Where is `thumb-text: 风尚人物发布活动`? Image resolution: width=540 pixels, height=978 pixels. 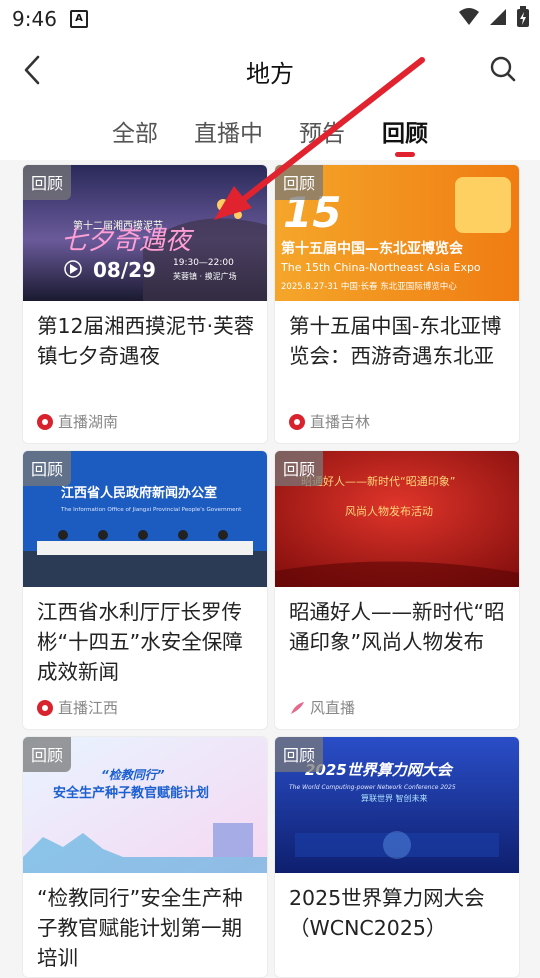 thumb-text: 风尚人物发布活动 is located at coordinates (389, 511).